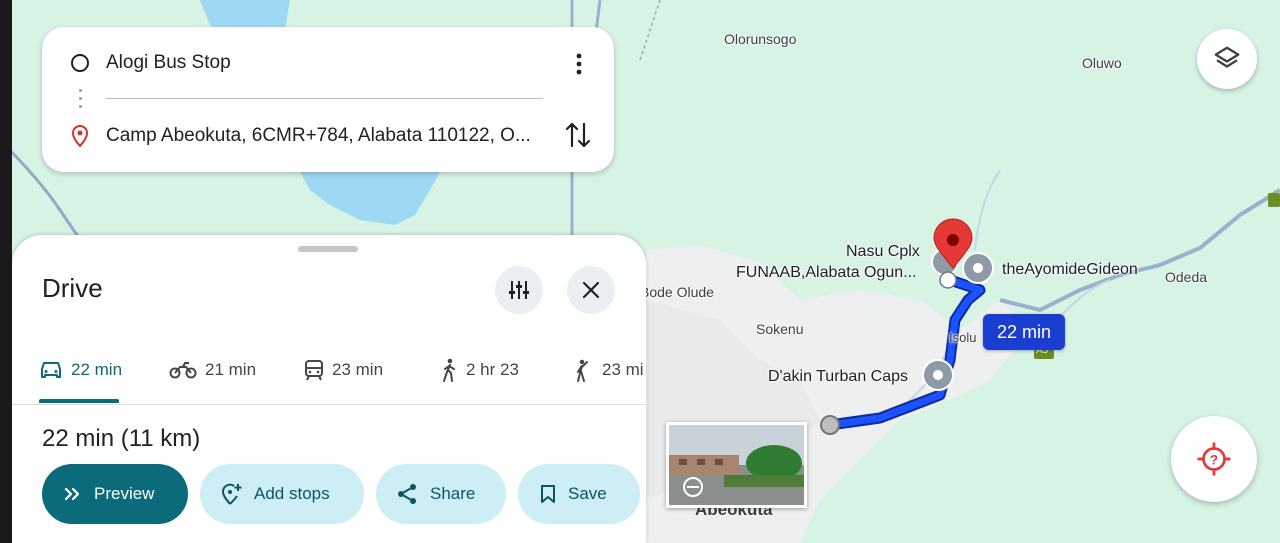  I want to click on layers-button, so click(1227, 59).